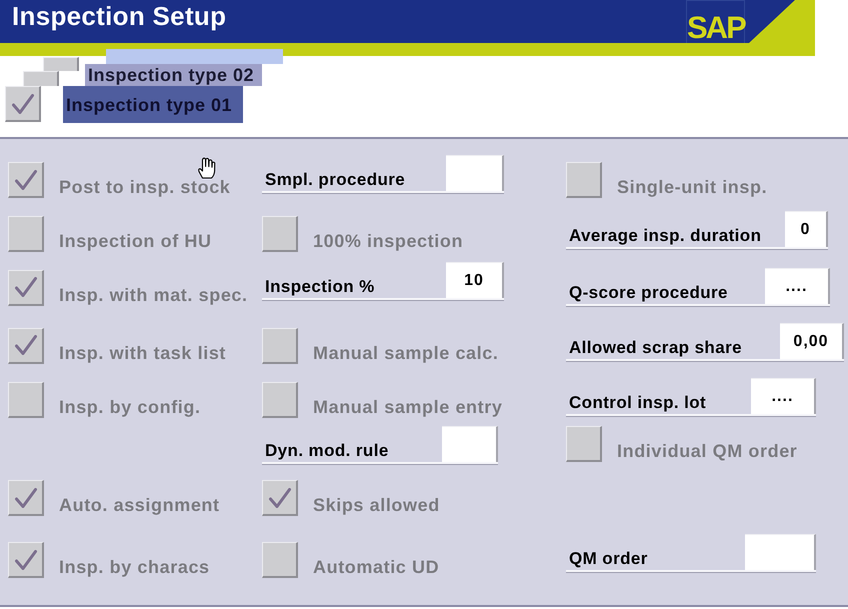  I want to click on field-label: Dyn. mod. rule, so click(326, 451).